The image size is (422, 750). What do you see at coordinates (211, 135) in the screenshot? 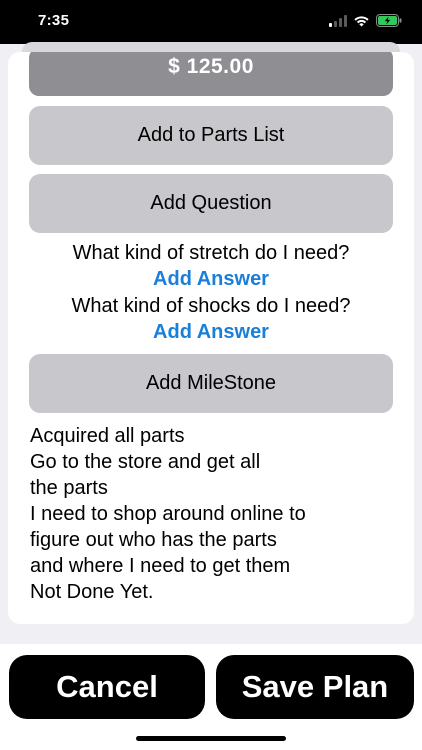
I see `add-to-parts-list-button: Add to Parts List` at bounding box center [211, 135].